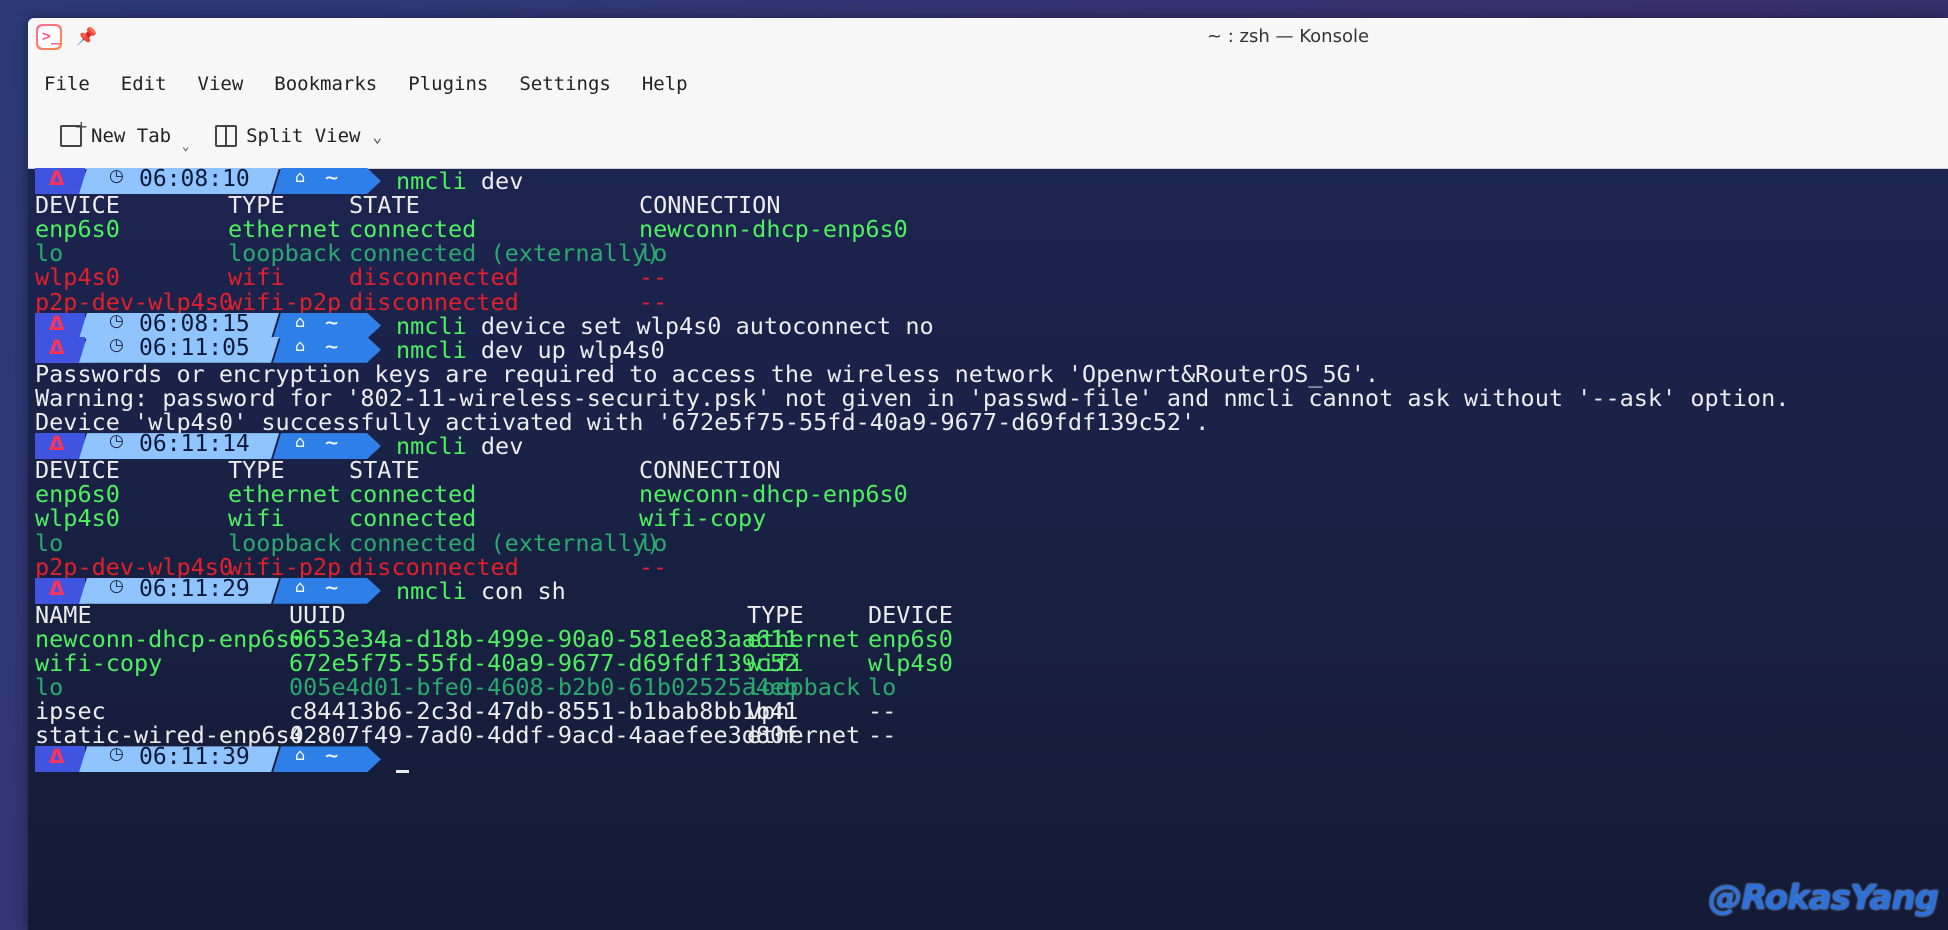 This screenshot has width=1948, height=930. What do you see at coordinates (665, 84) in the screenshot?
I see `menu-help: Help` at bounding box center [665, 84].